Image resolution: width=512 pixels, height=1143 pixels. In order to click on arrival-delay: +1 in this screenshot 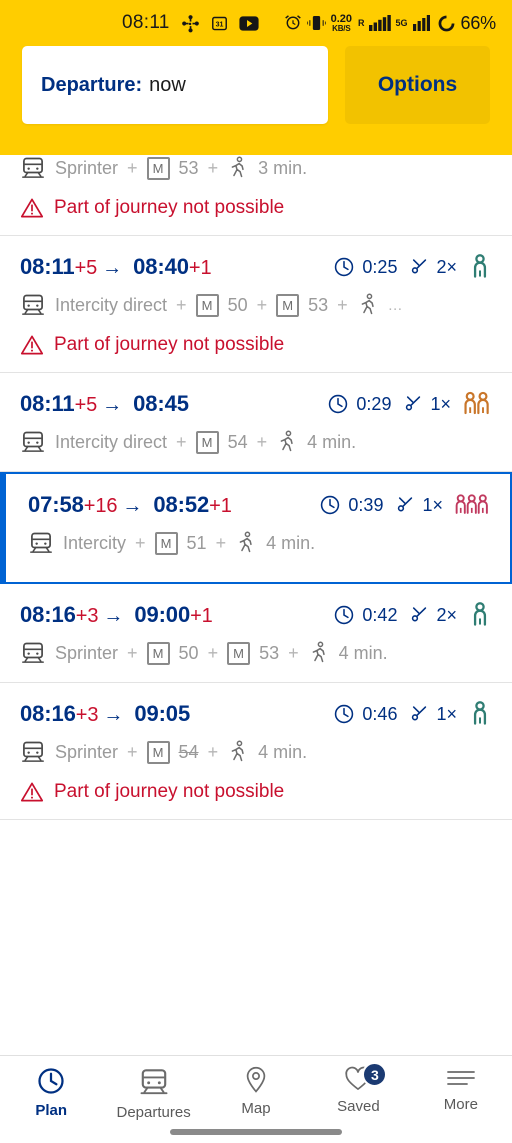, I will do `click(220, 506)`.